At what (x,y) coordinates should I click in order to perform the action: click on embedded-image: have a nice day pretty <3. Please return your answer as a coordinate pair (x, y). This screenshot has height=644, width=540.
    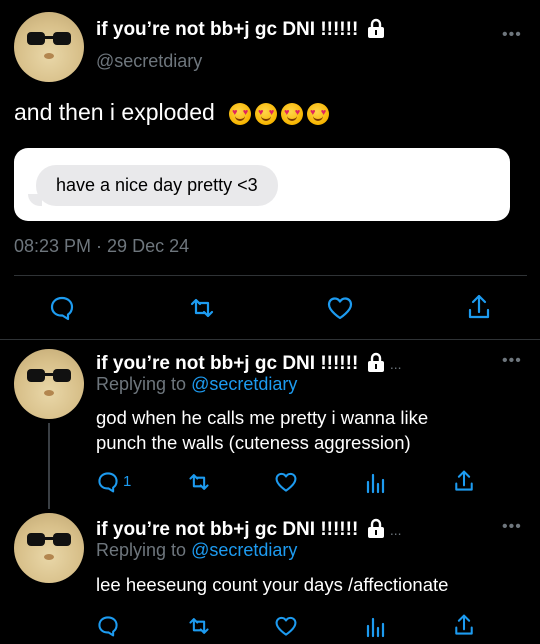
    Looking at the image, I should click on (262, 184).